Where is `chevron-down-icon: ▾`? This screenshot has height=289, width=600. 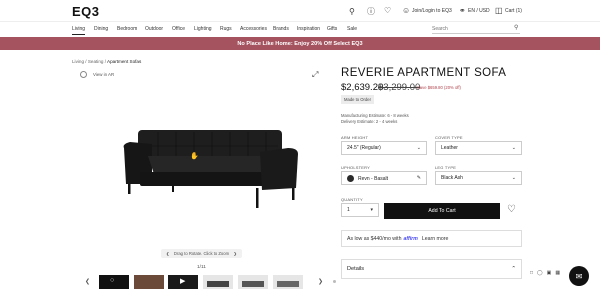 chevron-down-icon: ▾ is located at coordinates (371, 210).